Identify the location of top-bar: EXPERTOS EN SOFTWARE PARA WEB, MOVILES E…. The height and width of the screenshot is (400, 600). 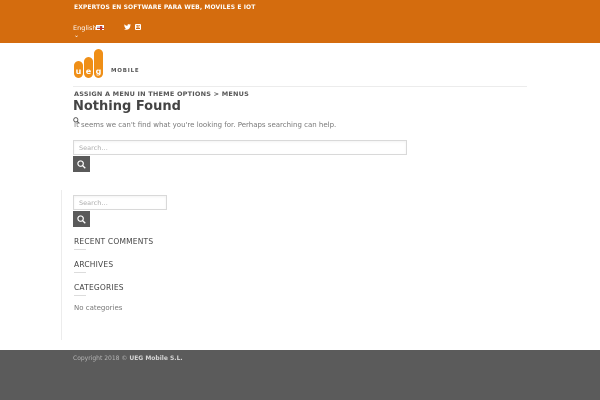
(300, 21).